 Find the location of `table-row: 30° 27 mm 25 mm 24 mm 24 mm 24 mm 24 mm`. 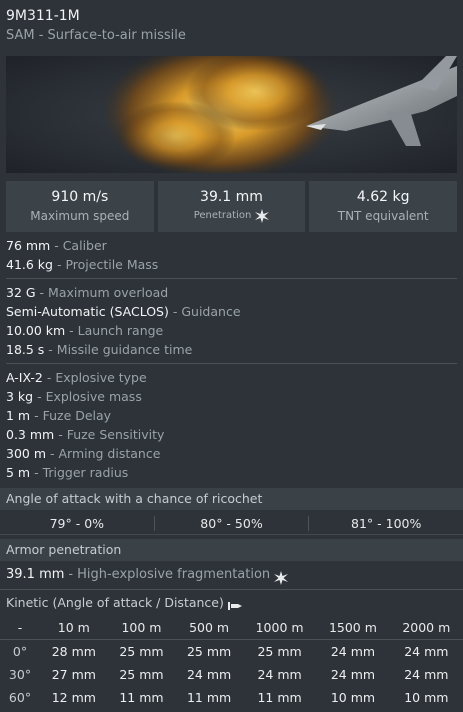

table-row: 30° 27 mm 25 mm 24 mm 24 mm 24 mm 24 mm is located at coordinates (231, 674).